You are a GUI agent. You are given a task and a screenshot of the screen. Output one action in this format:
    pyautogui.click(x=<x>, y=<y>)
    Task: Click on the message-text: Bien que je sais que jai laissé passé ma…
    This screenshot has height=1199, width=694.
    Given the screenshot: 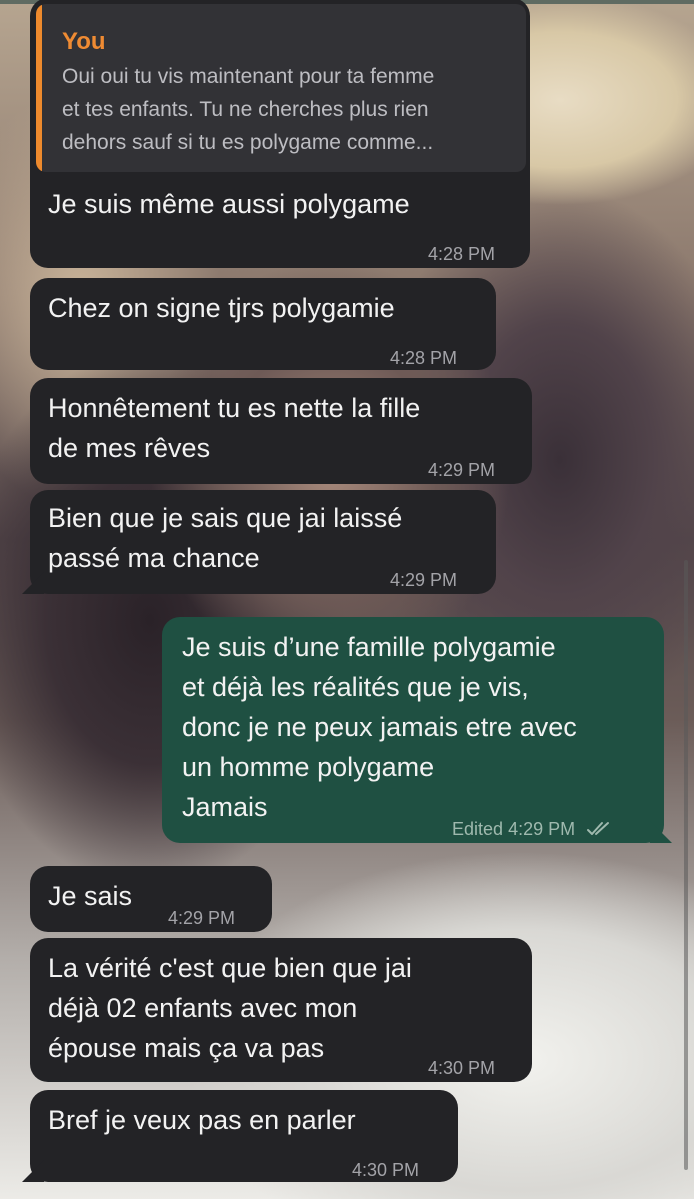 What is the action you would take?
    pyautogui.click(x=225, y=538)
    